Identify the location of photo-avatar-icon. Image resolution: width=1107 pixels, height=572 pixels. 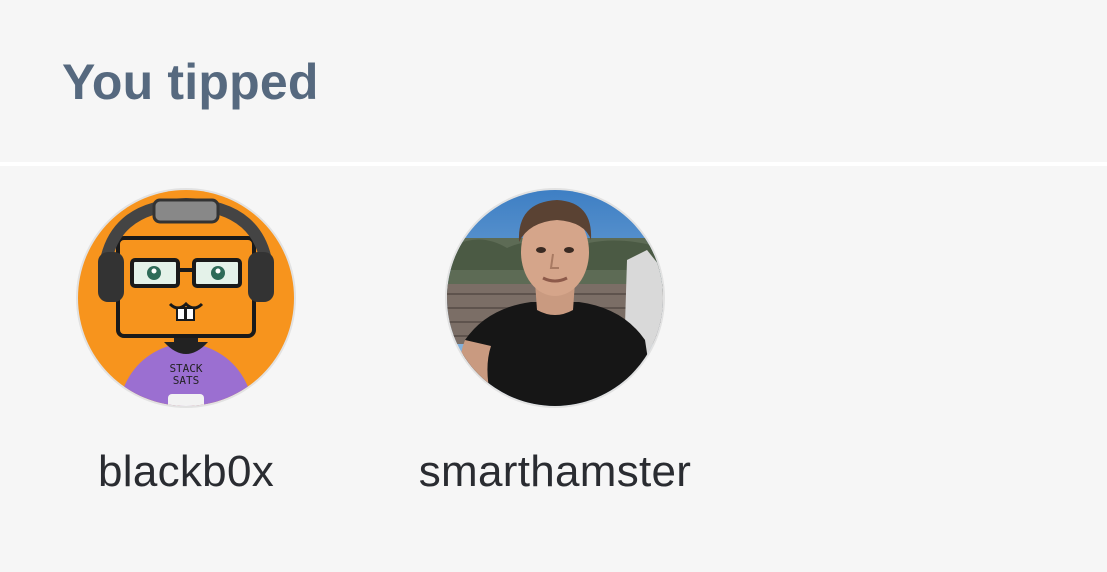
(555, 298).